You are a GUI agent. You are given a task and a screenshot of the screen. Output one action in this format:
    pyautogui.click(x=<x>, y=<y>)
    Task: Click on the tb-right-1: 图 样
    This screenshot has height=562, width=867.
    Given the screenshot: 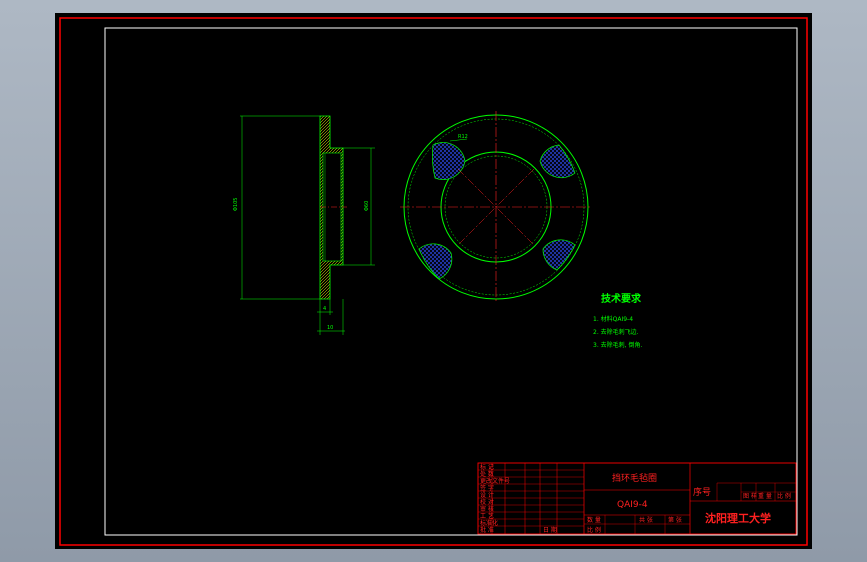 What is the action you would take?
    pyautogui.click(x=750, y=496)
    